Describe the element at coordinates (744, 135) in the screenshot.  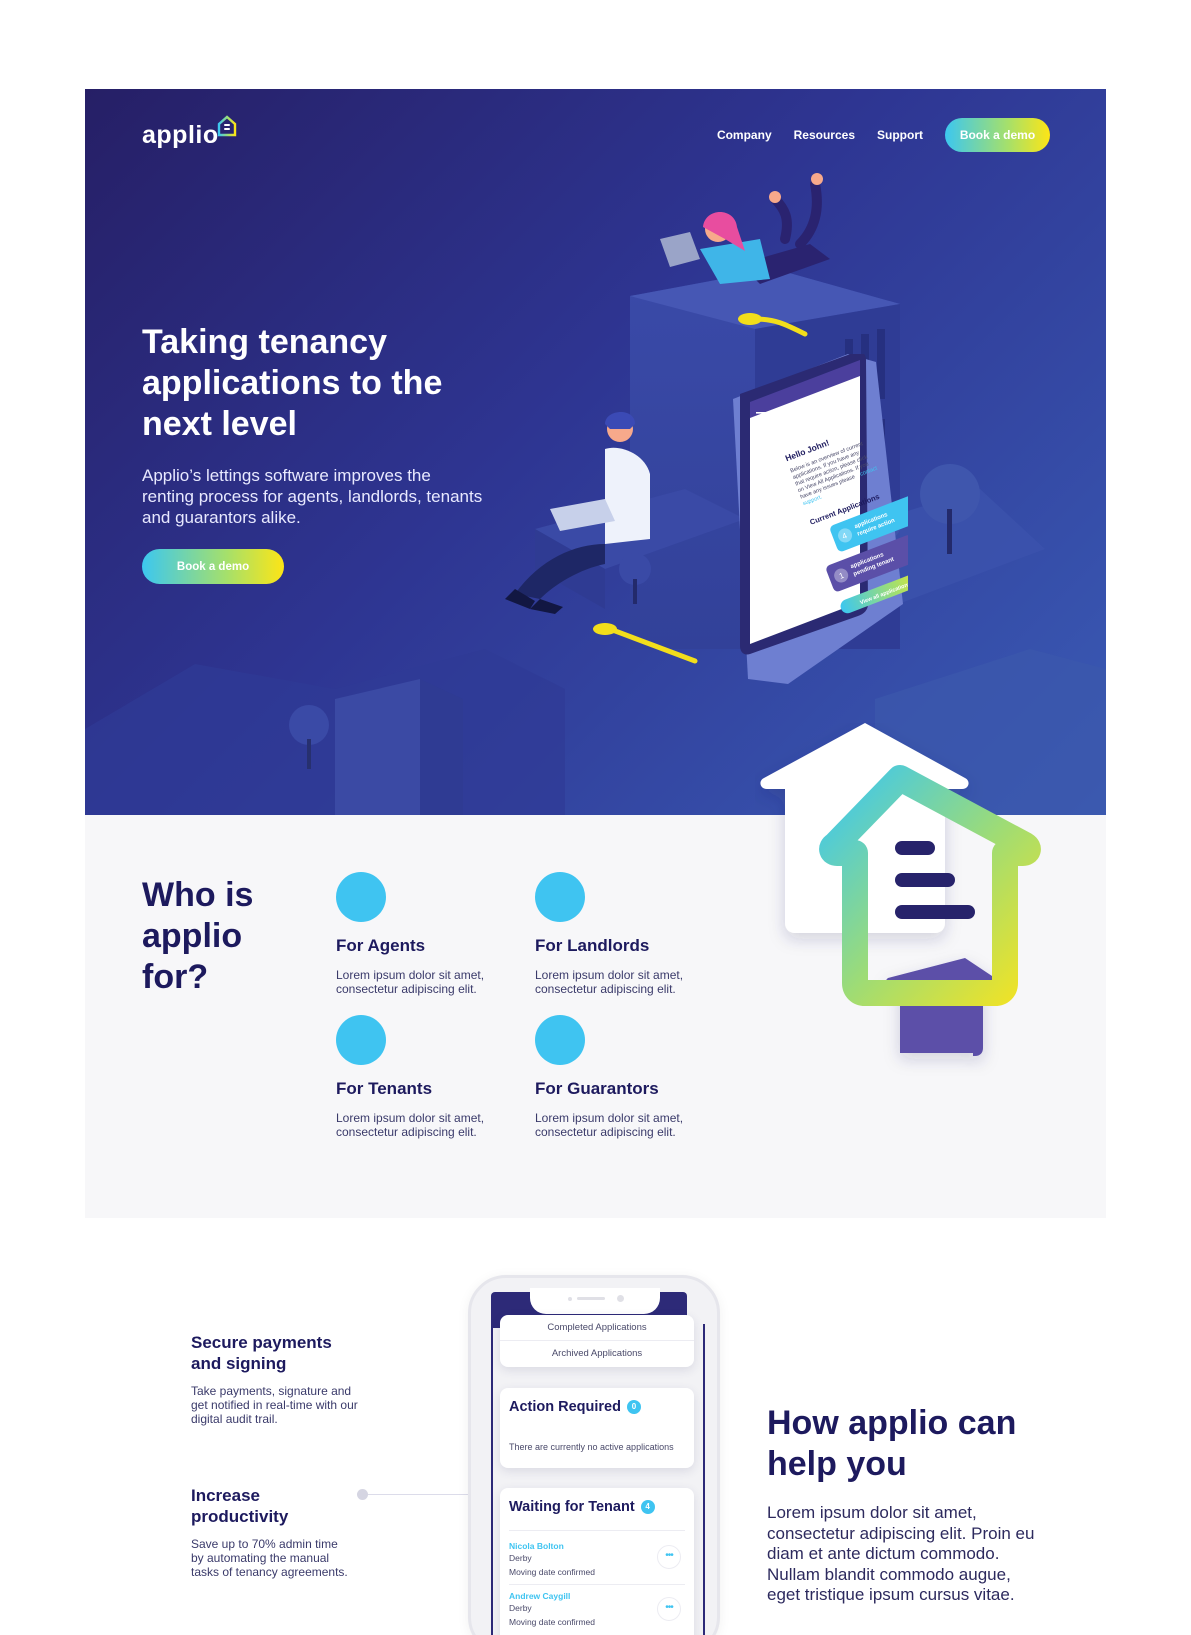
I see `nav-company: Company` at that location.